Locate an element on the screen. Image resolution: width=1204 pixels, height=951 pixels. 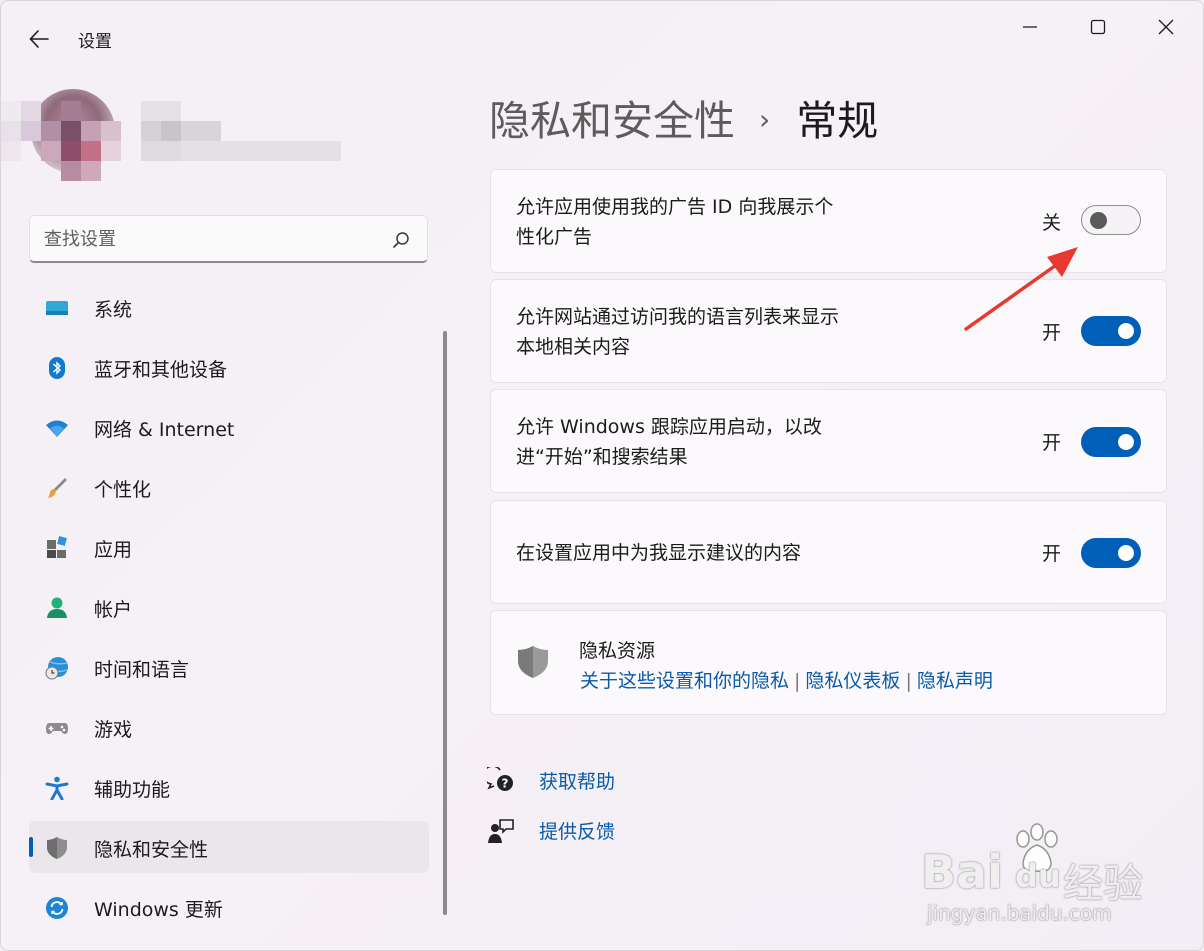
sidebar-item-label: 游戏 is located at coordinates (113, 730).